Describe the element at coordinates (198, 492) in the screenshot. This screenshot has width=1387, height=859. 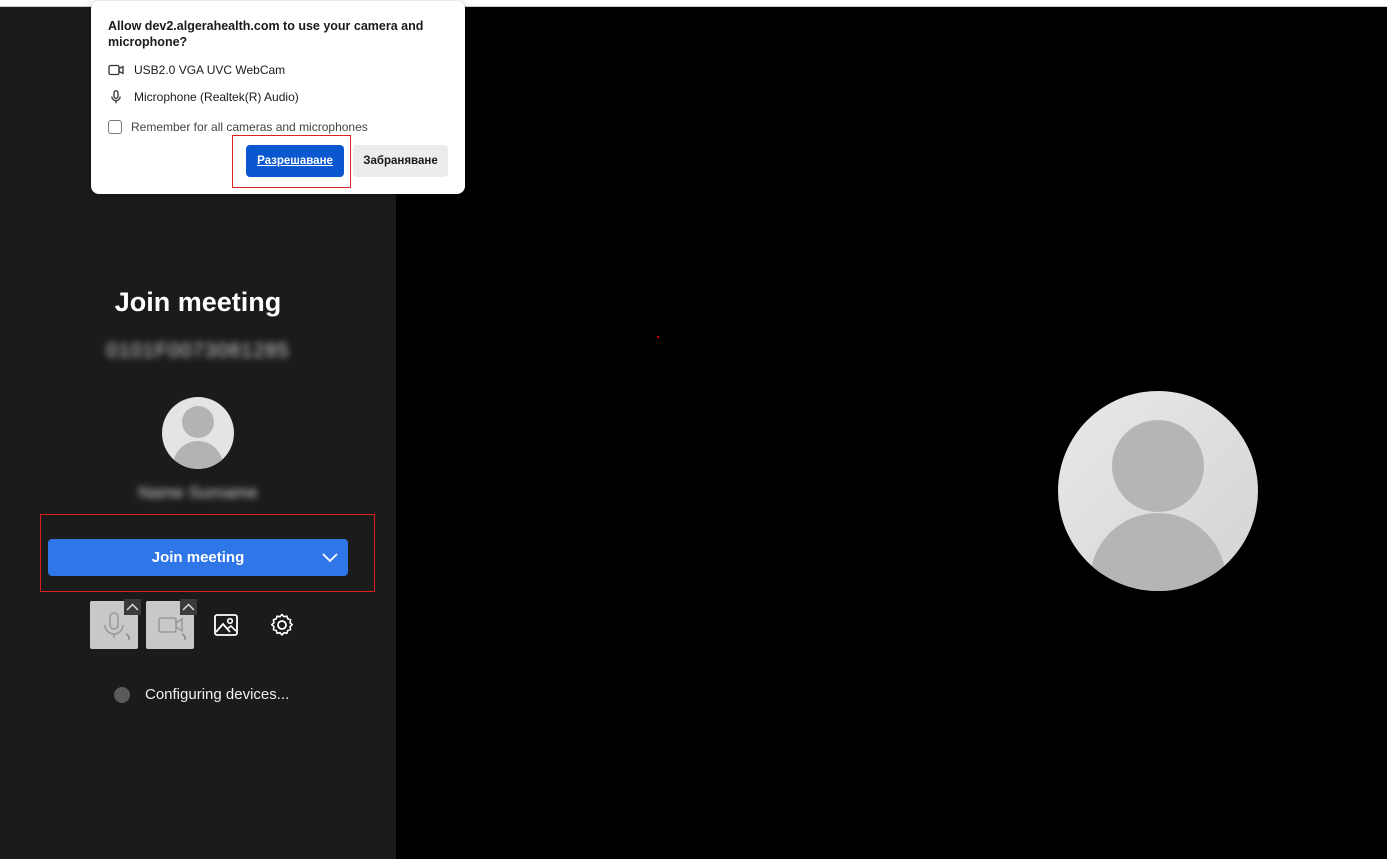
I see `user-name-blurred: Name Surname` at that location.